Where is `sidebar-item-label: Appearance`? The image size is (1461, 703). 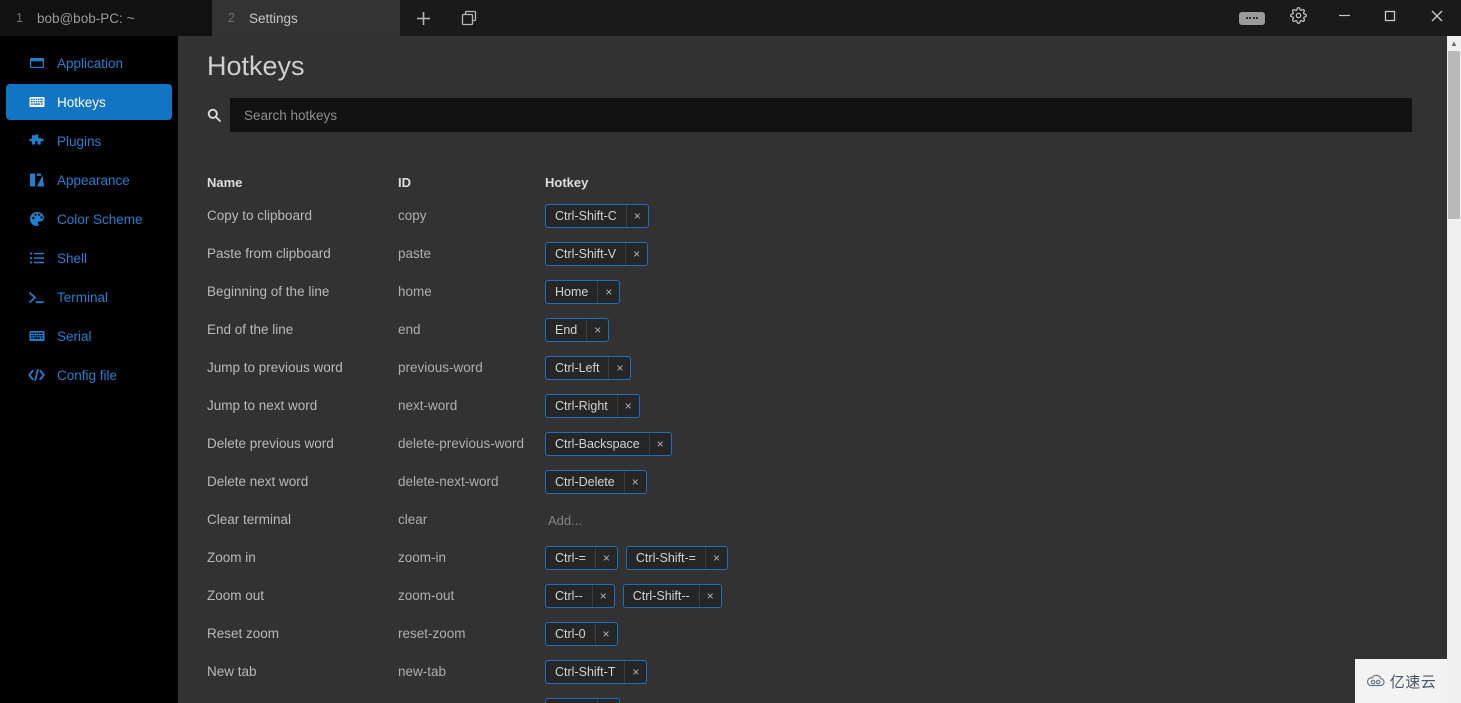
sidebar-item-label: Appearance is located at coordinates (93, 180).